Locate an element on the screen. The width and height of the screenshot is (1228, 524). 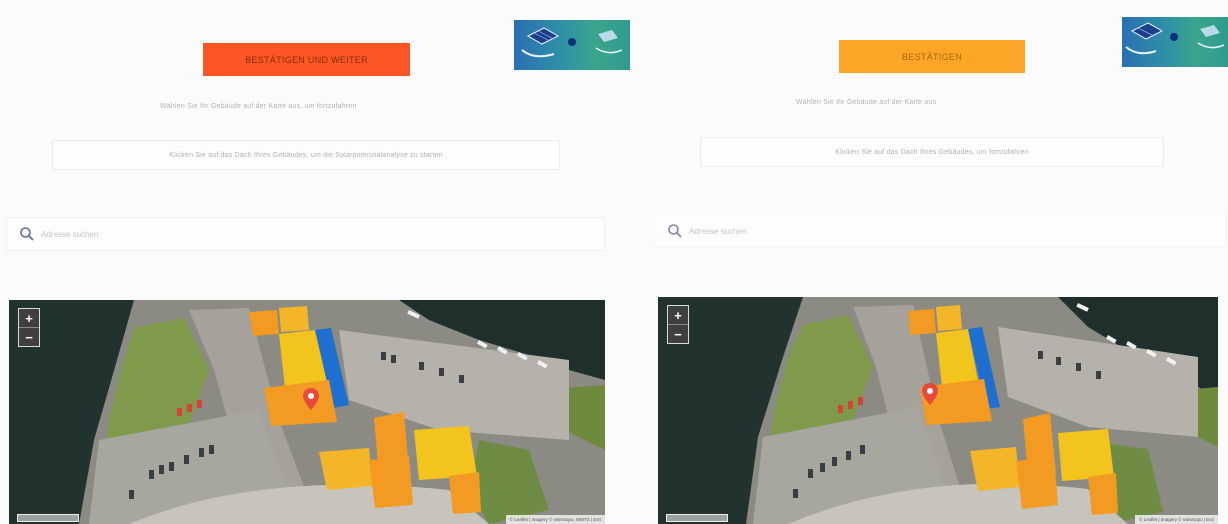
info-text: Wählen Sie Ihr Gebäude auf der Karte aus is located at coordinates (866, 102).